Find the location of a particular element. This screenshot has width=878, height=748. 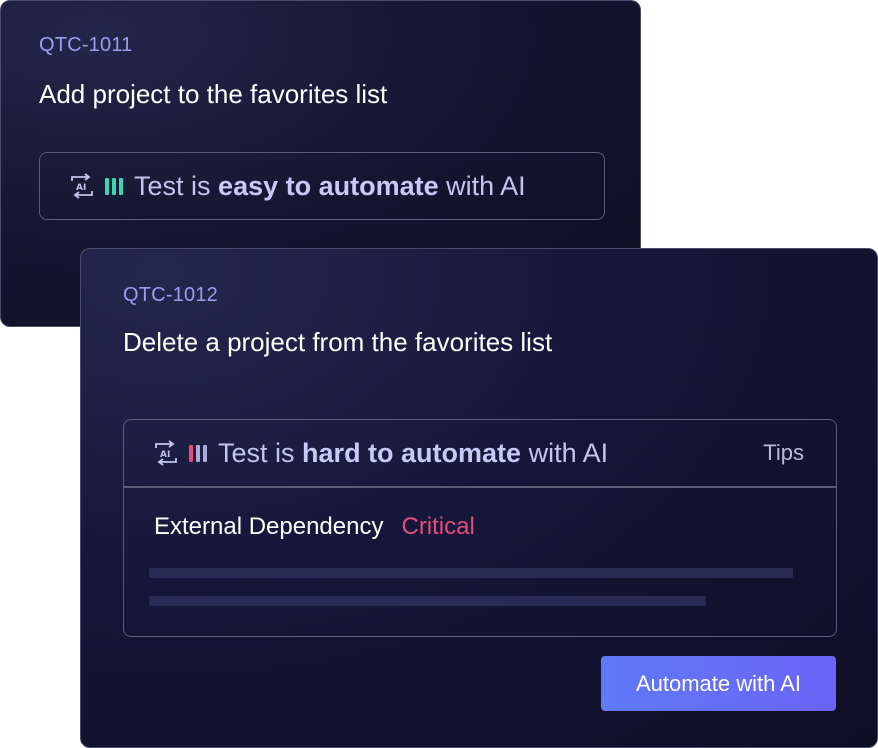

automation-assessment: AI Test is easy to automate with AI is located at coordinates (322, 186).